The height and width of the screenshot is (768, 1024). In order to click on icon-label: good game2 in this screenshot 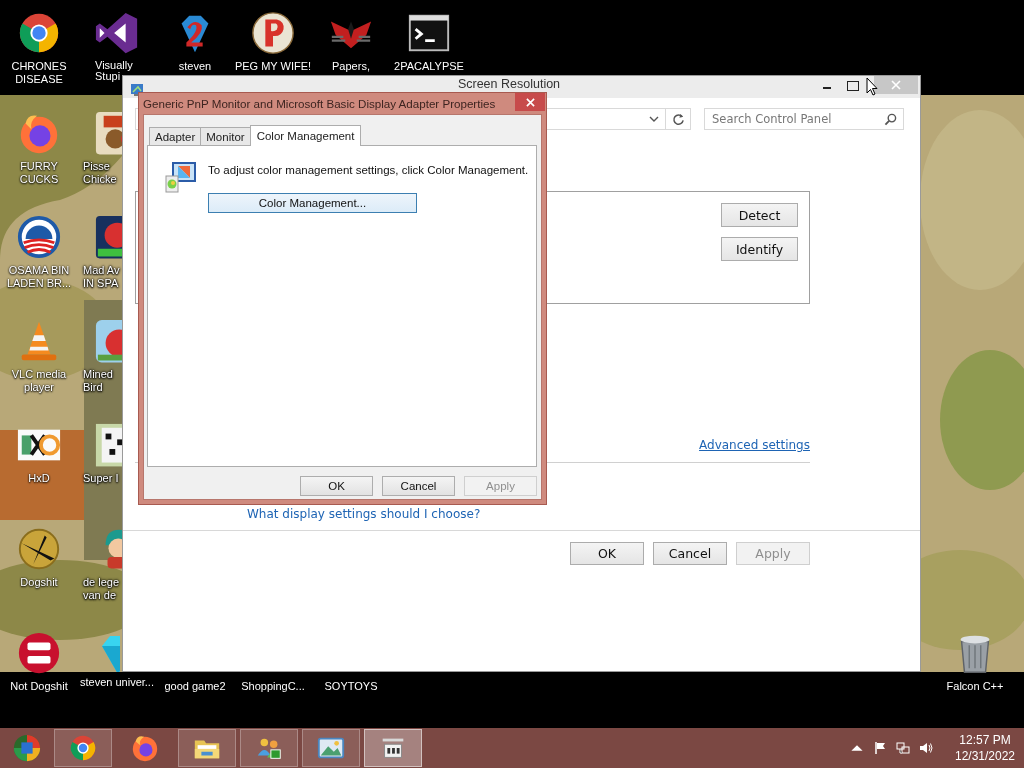, I will do `click(195, 686)`.